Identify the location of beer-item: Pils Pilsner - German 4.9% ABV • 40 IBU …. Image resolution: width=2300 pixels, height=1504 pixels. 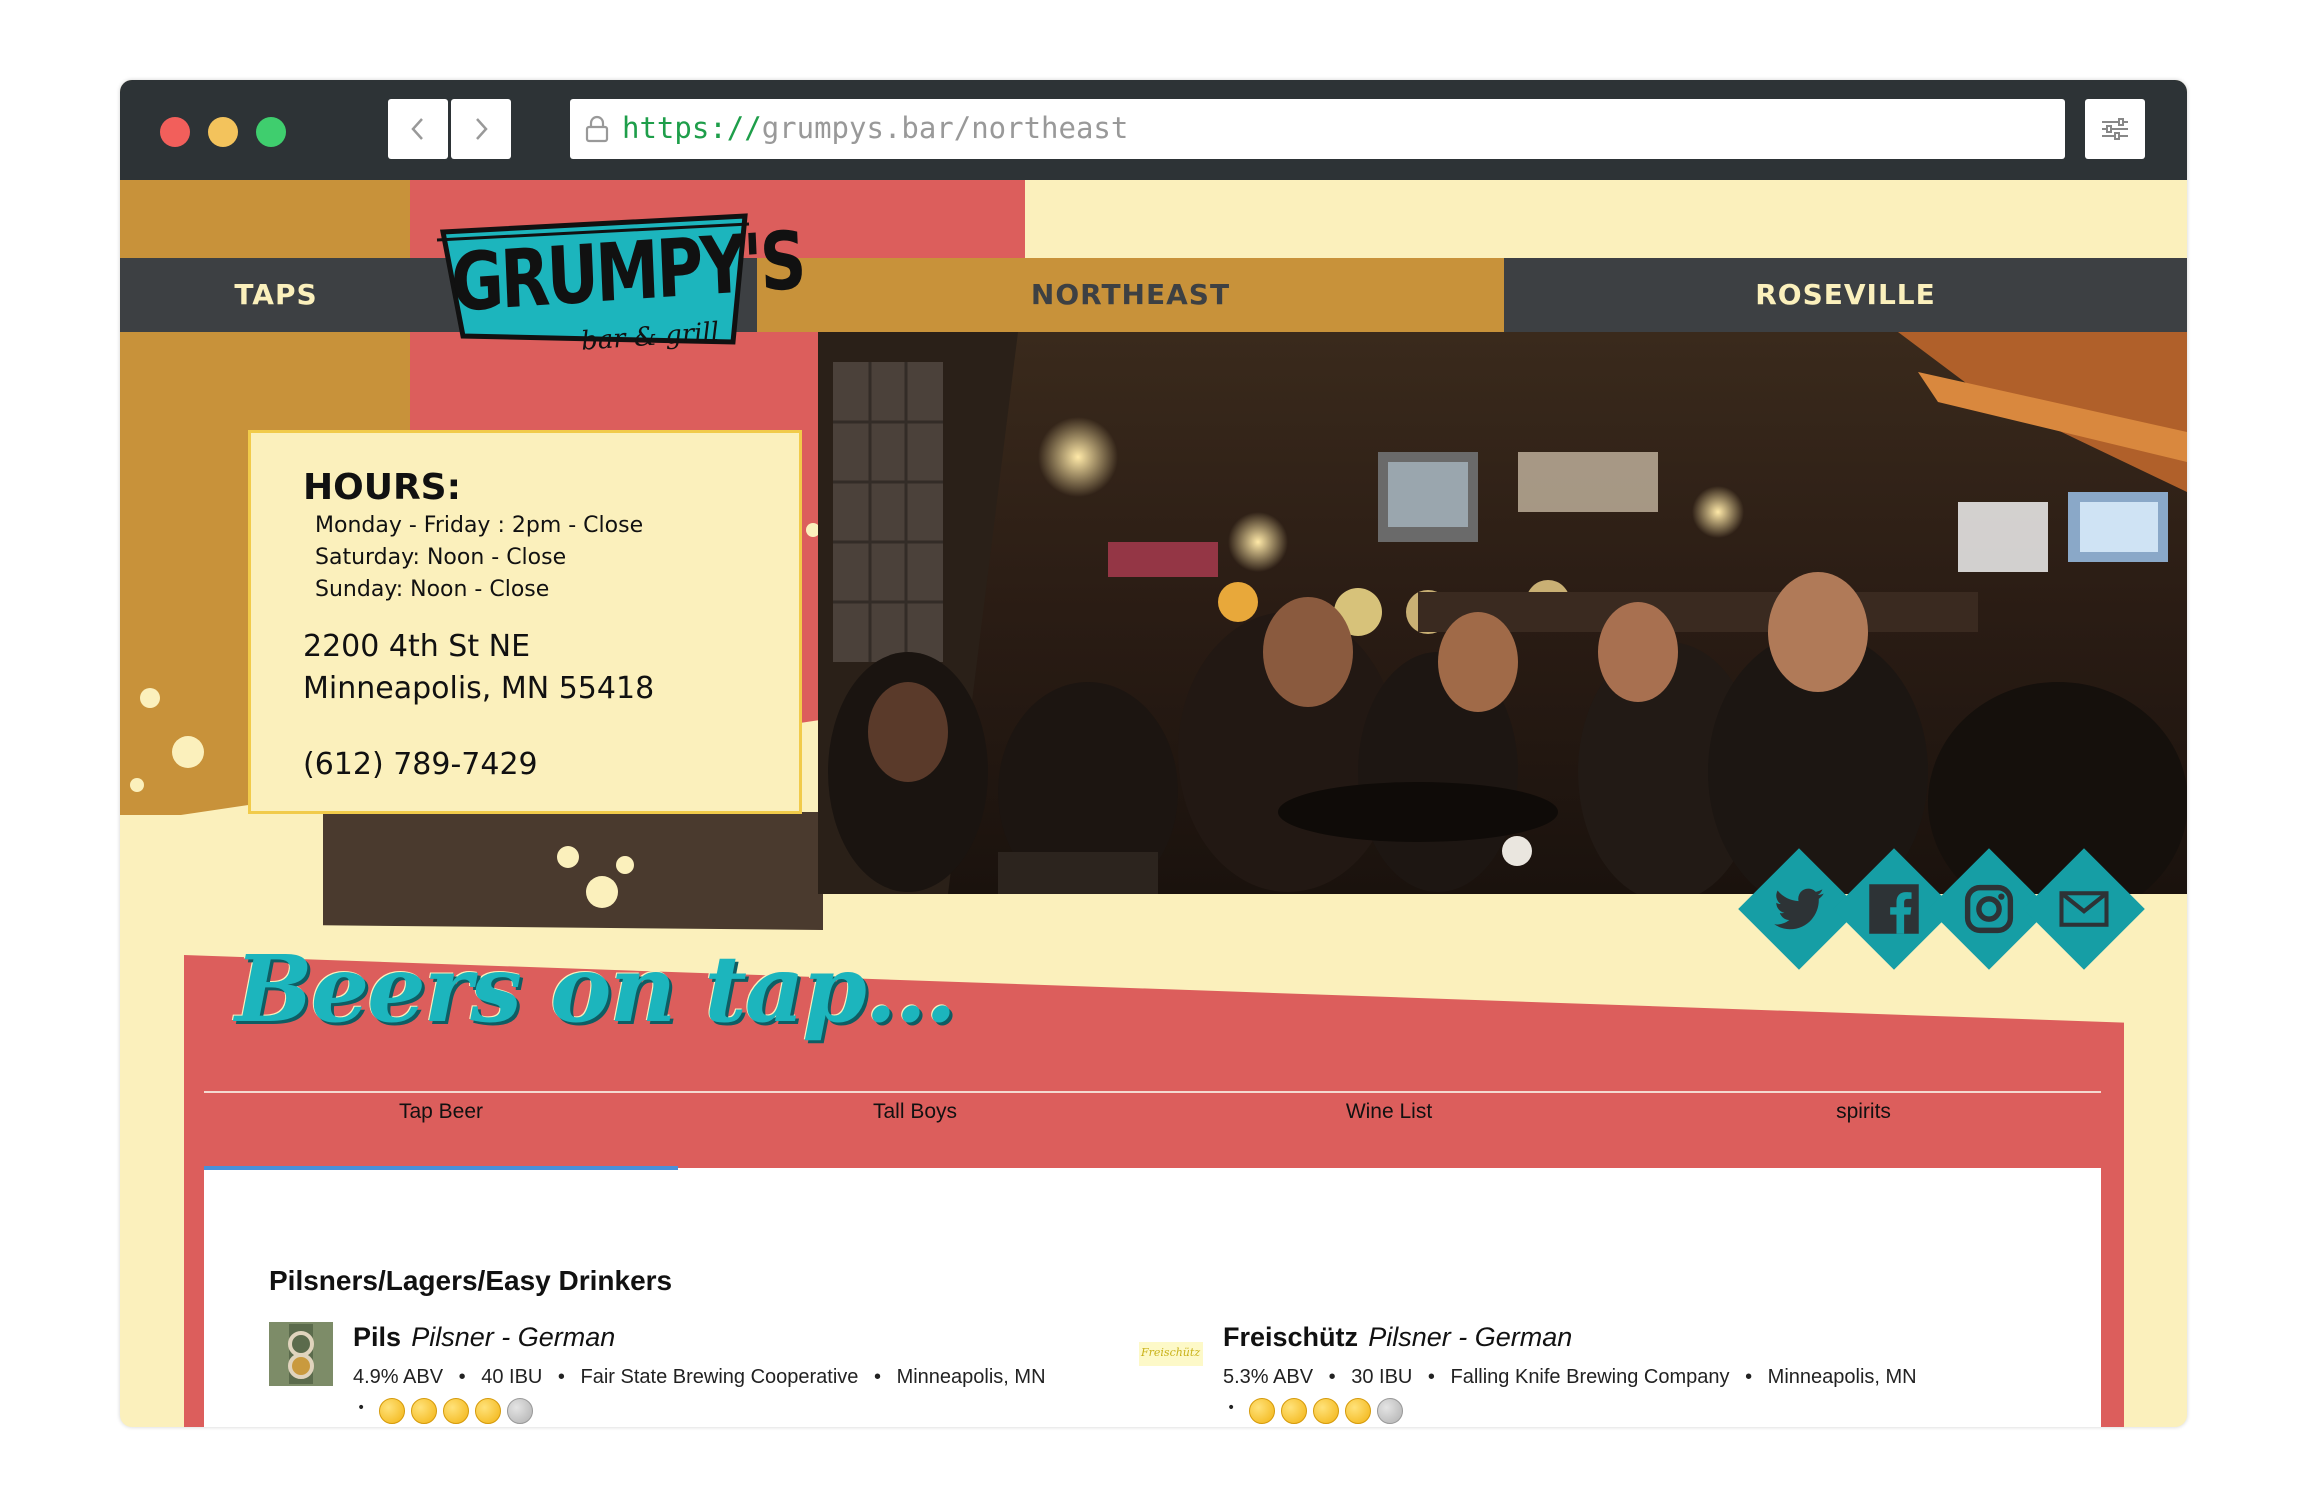
(679, 1374).